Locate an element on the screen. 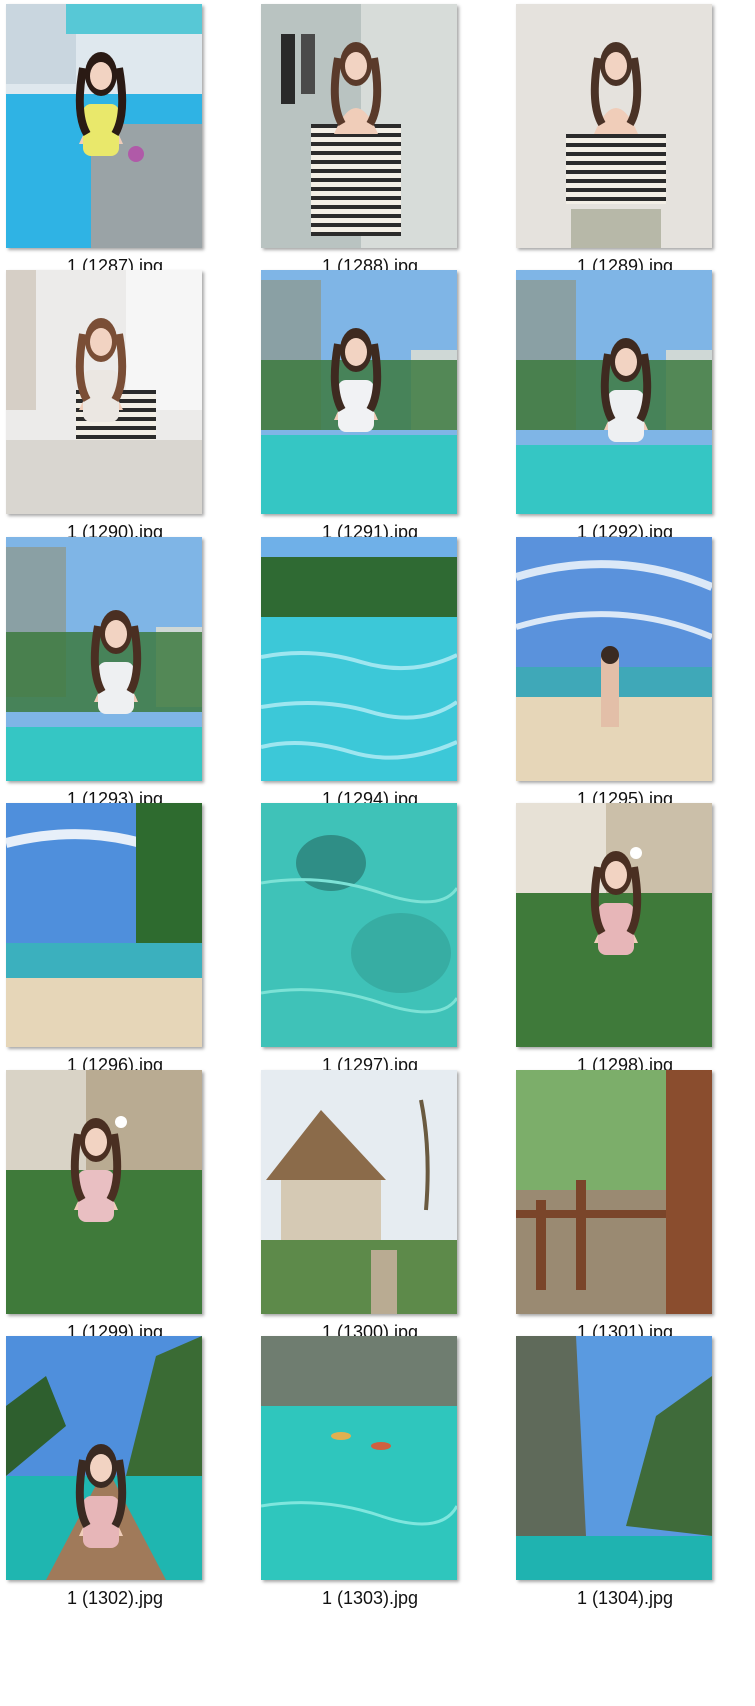 This screenshot has height=1706, width=755. file-item: 1 (1289).jpg is located at coordinates (625, 142).